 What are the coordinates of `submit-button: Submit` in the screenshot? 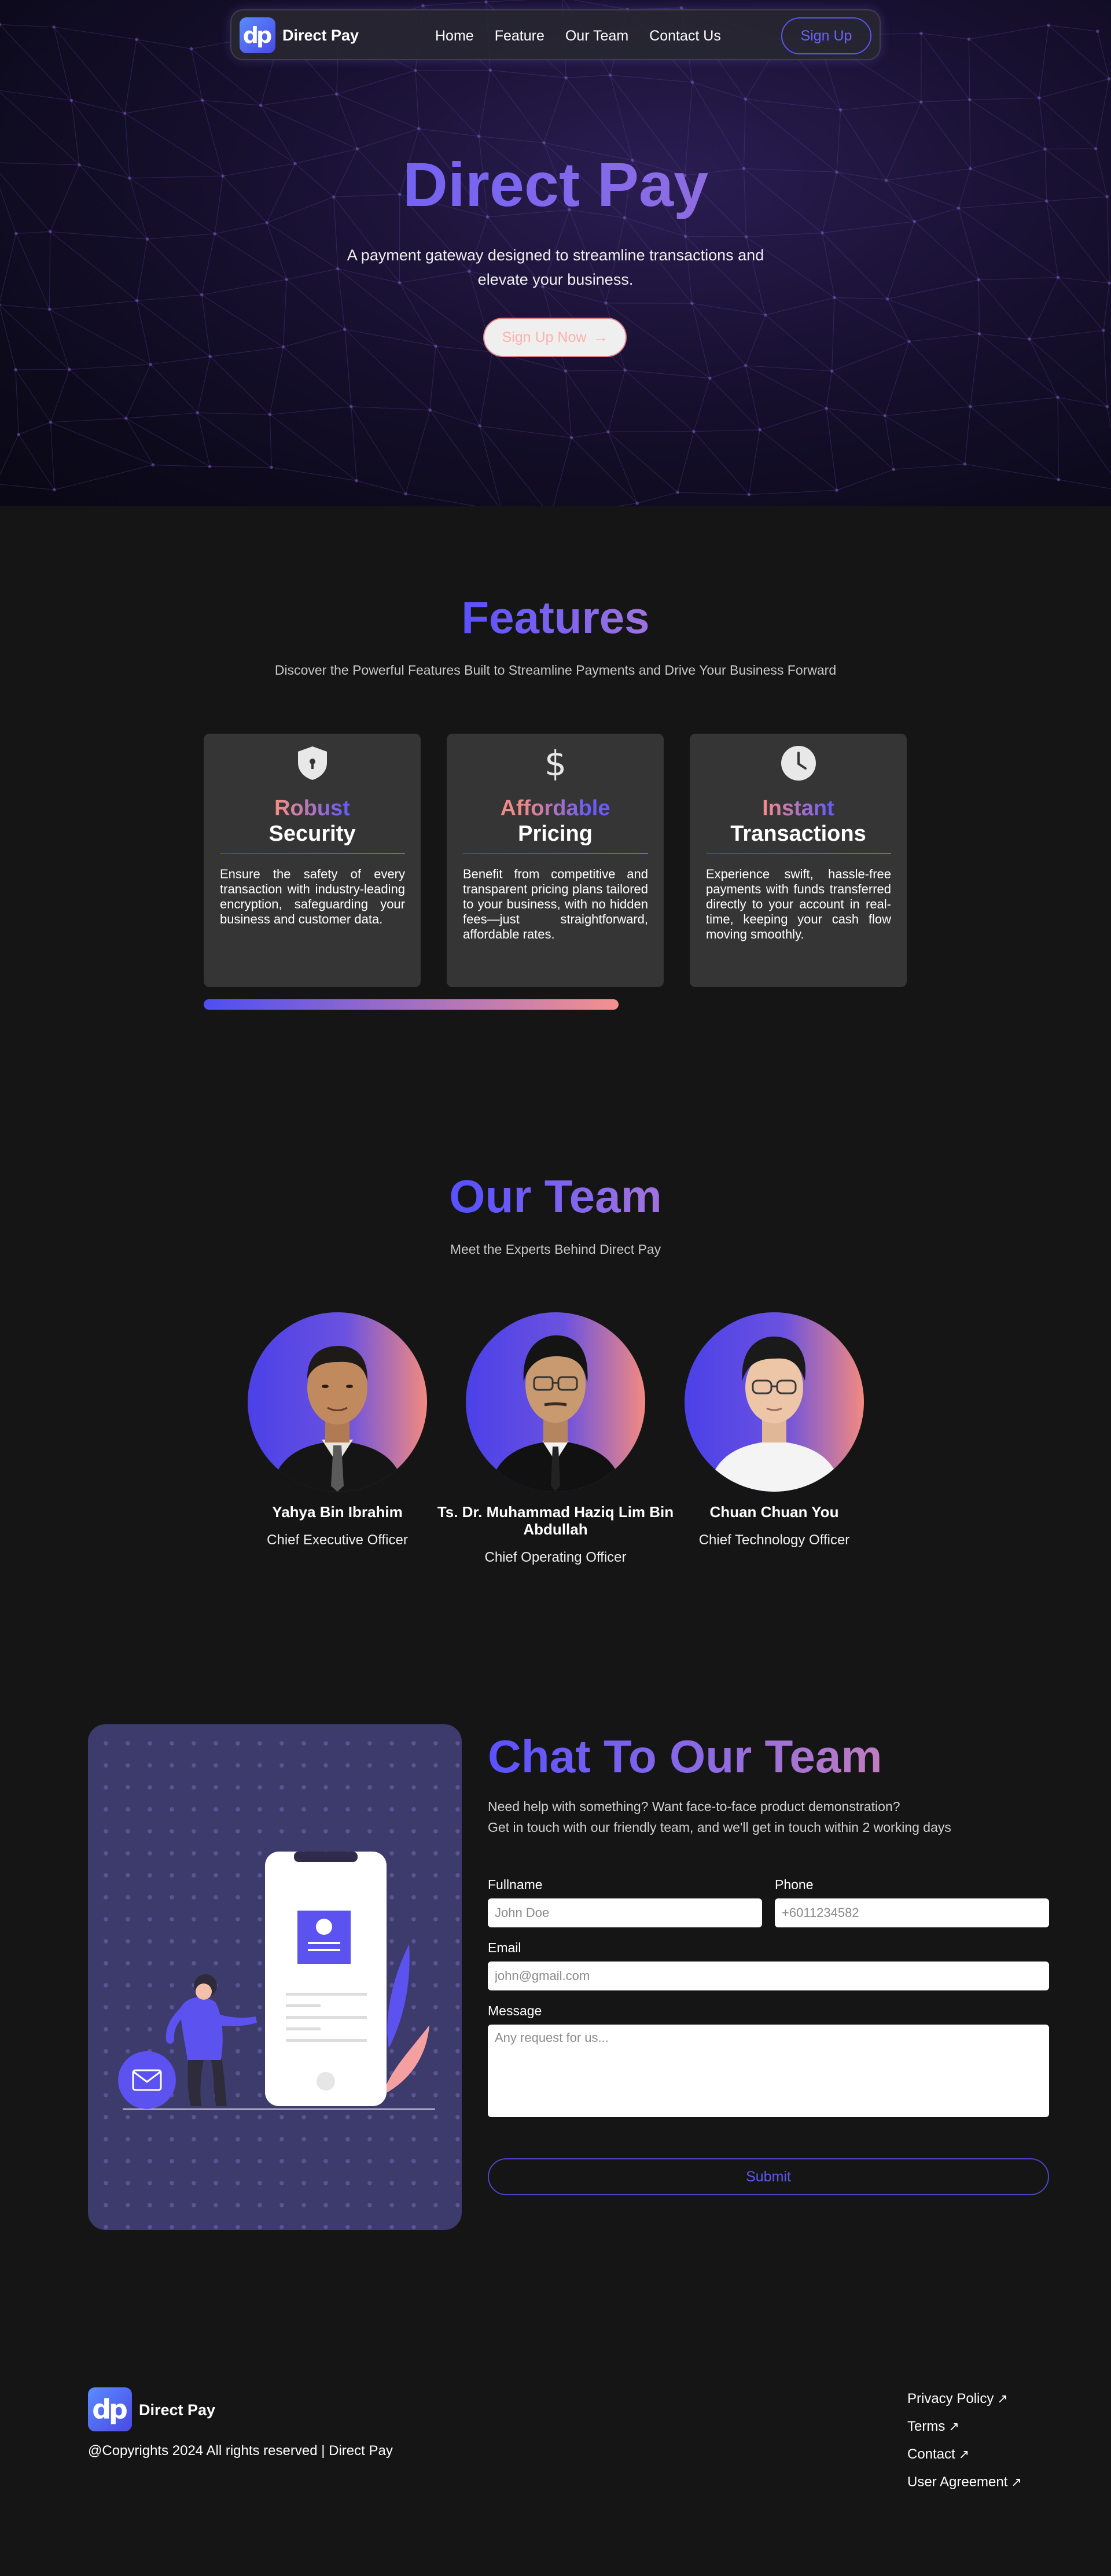 It's located at (768, 2176).